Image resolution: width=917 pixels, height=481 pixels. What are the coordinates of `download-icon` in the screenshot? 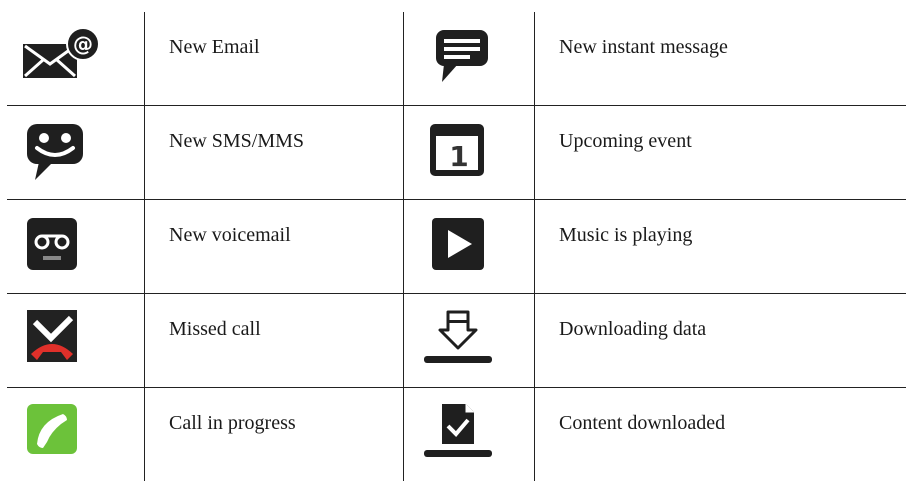 It's located at (458, 340).